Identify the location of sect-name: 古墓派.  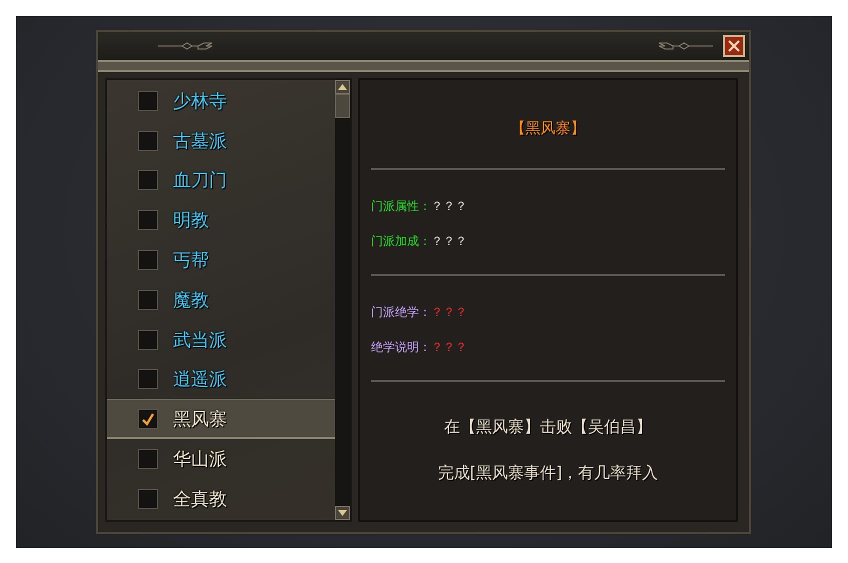
(200, 141).